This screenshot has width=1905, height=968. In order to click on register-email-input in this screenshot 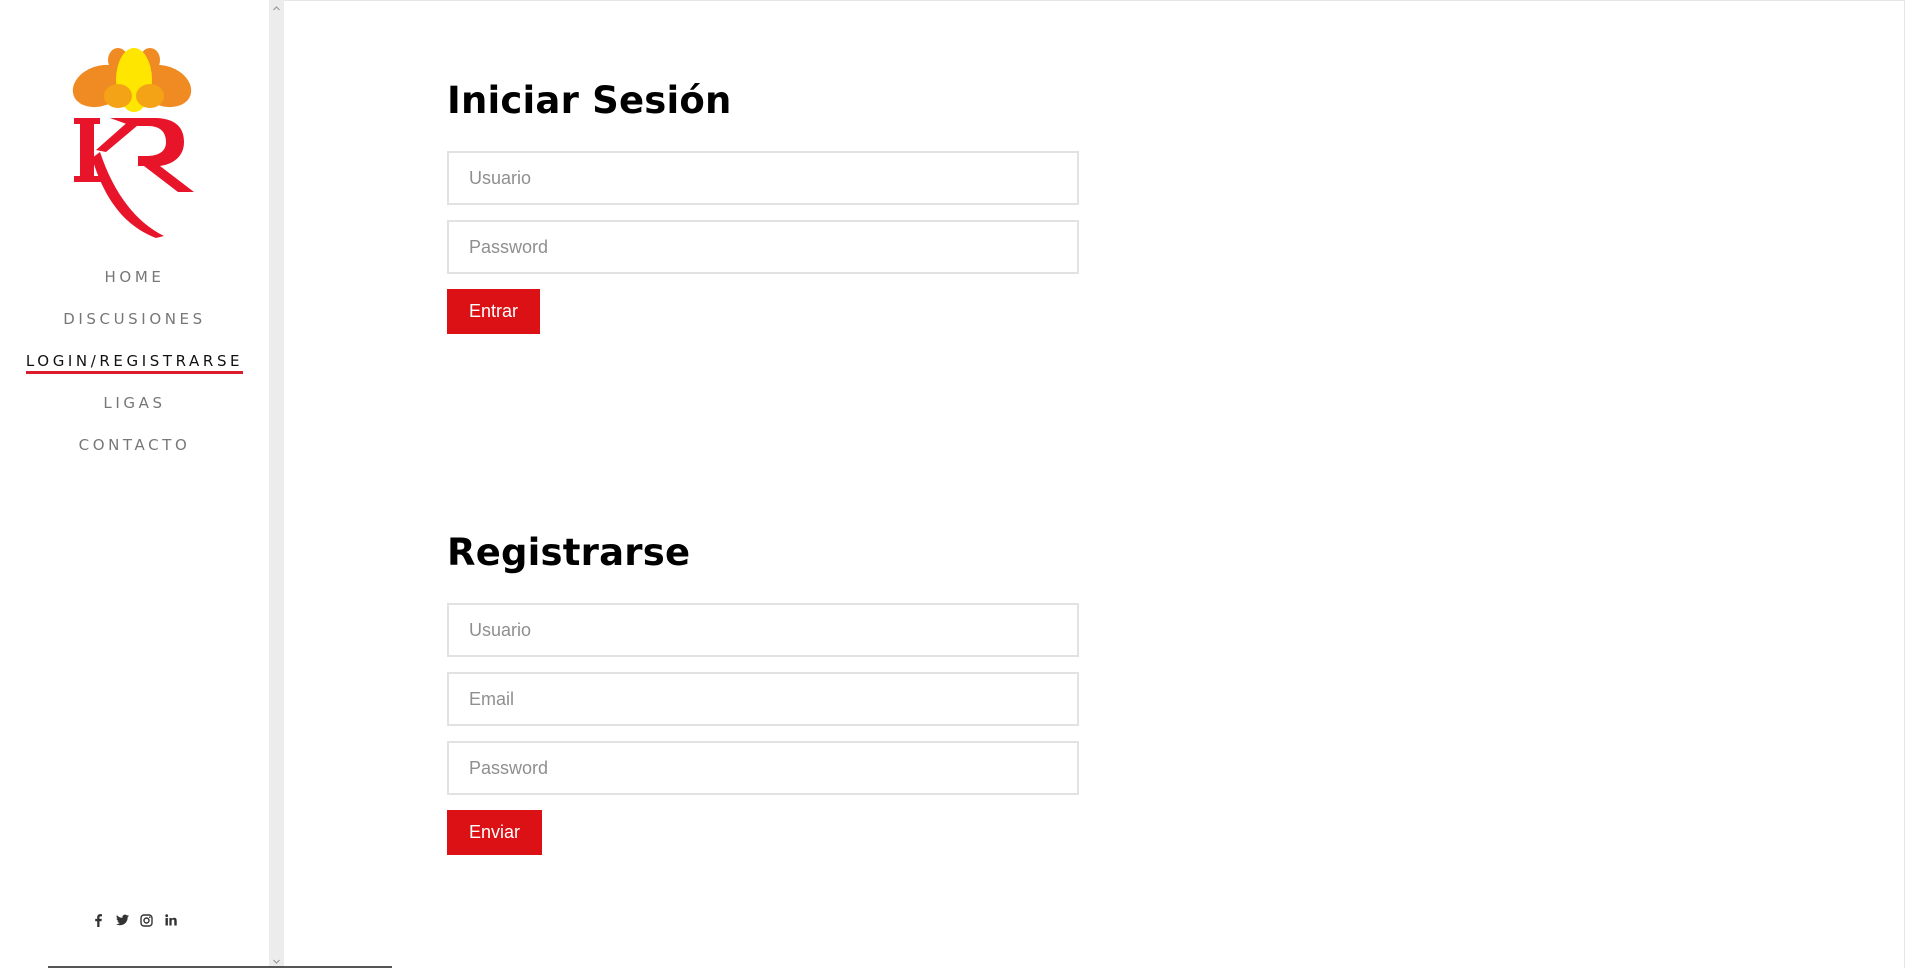, I will do `click(763, 699)`.